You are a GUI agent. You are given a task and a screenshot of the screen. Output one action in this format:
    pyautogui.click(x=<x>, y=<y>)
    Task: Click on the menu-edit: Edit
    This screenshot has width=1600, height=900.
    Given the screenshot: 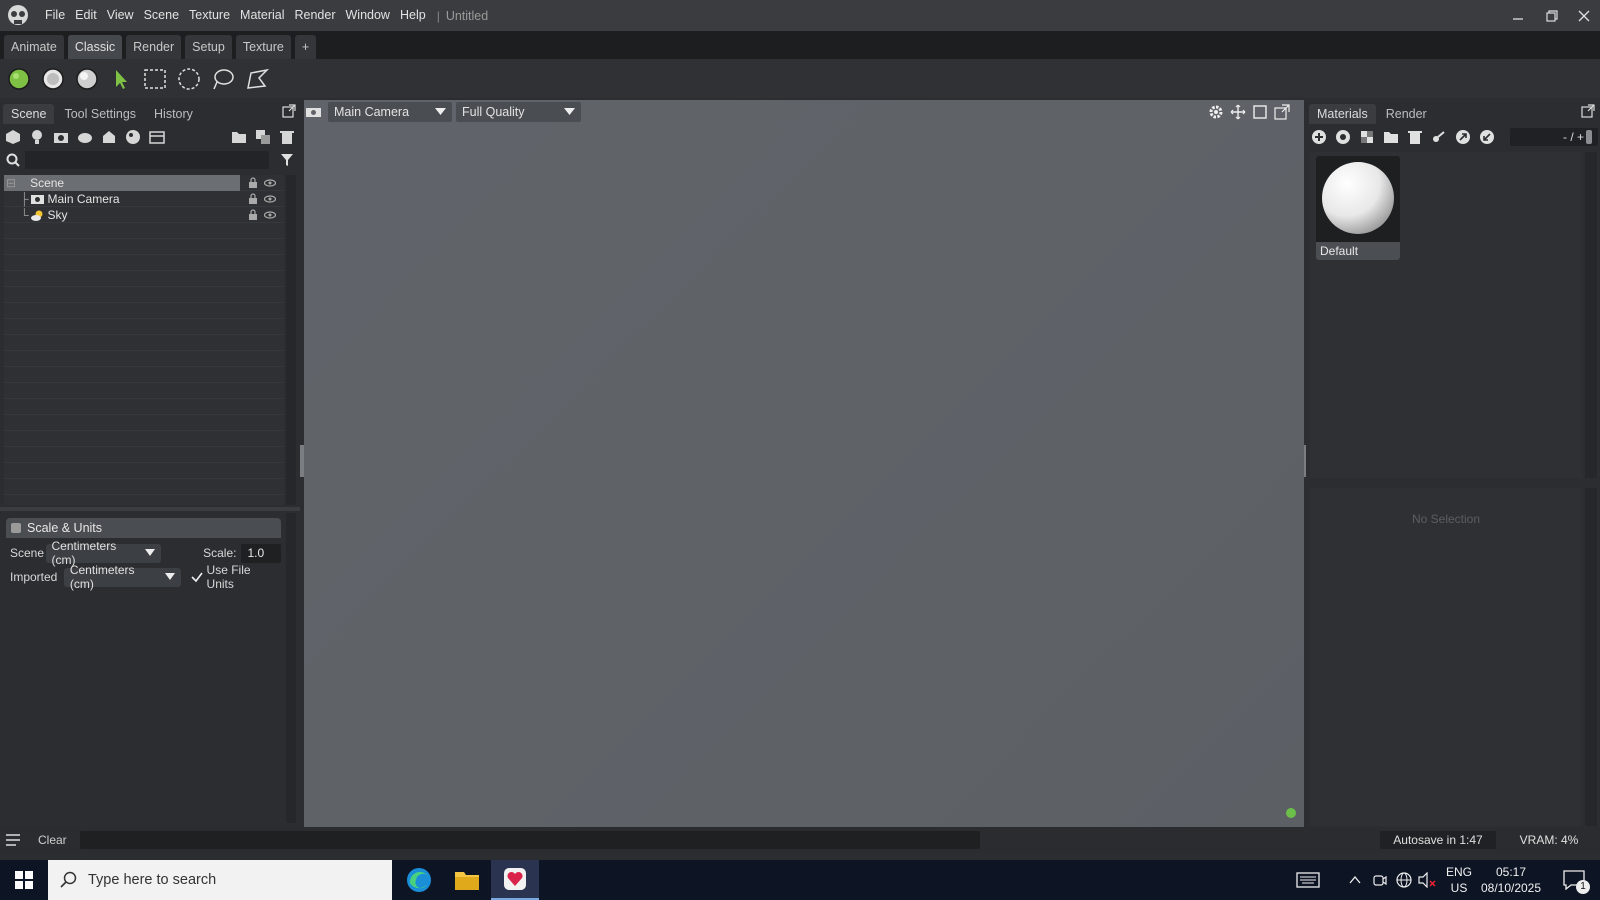 What is the action you would take?
    pyautogui.click(x=86, y=15)
    